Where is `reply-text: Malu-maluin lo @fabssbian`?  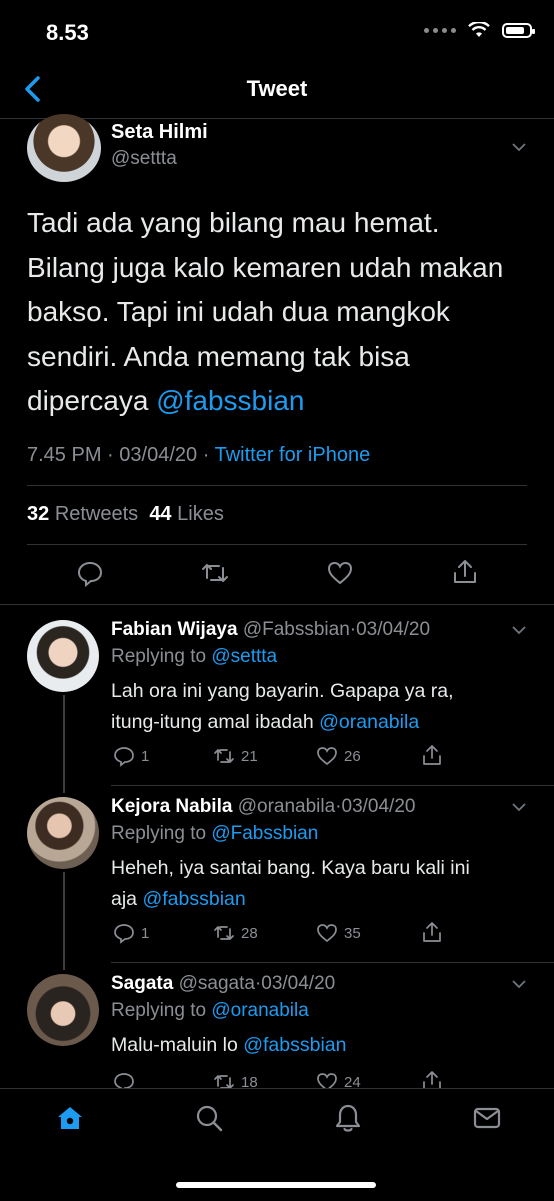 reply-text: Malu-maluin lo @fabssbian is located at coordinates (229, 1045).